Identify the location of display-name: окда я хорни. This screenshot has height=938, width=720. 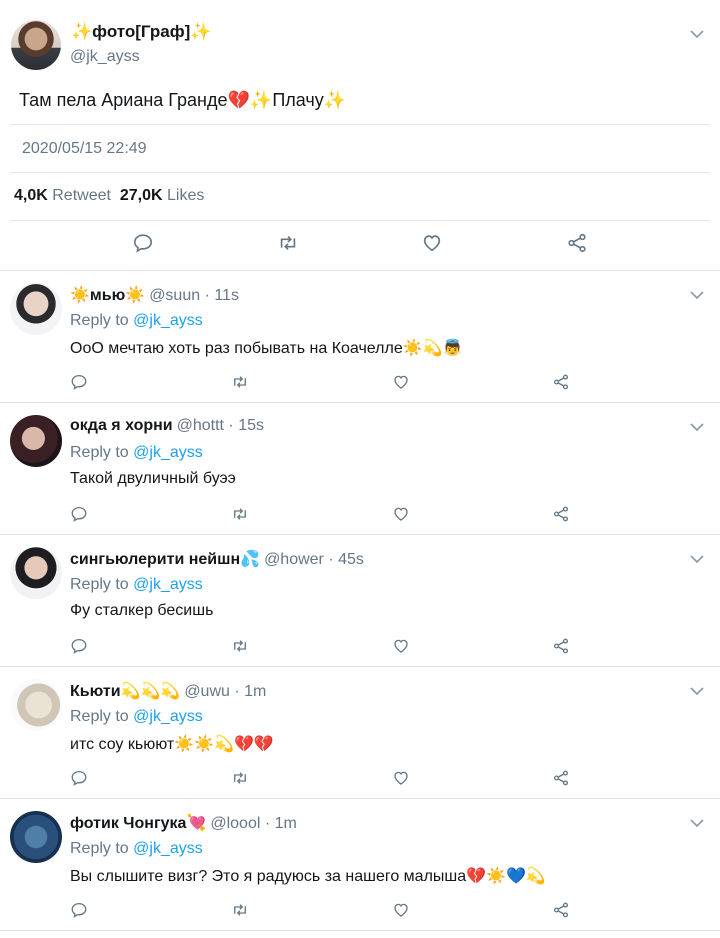
(121, 425).